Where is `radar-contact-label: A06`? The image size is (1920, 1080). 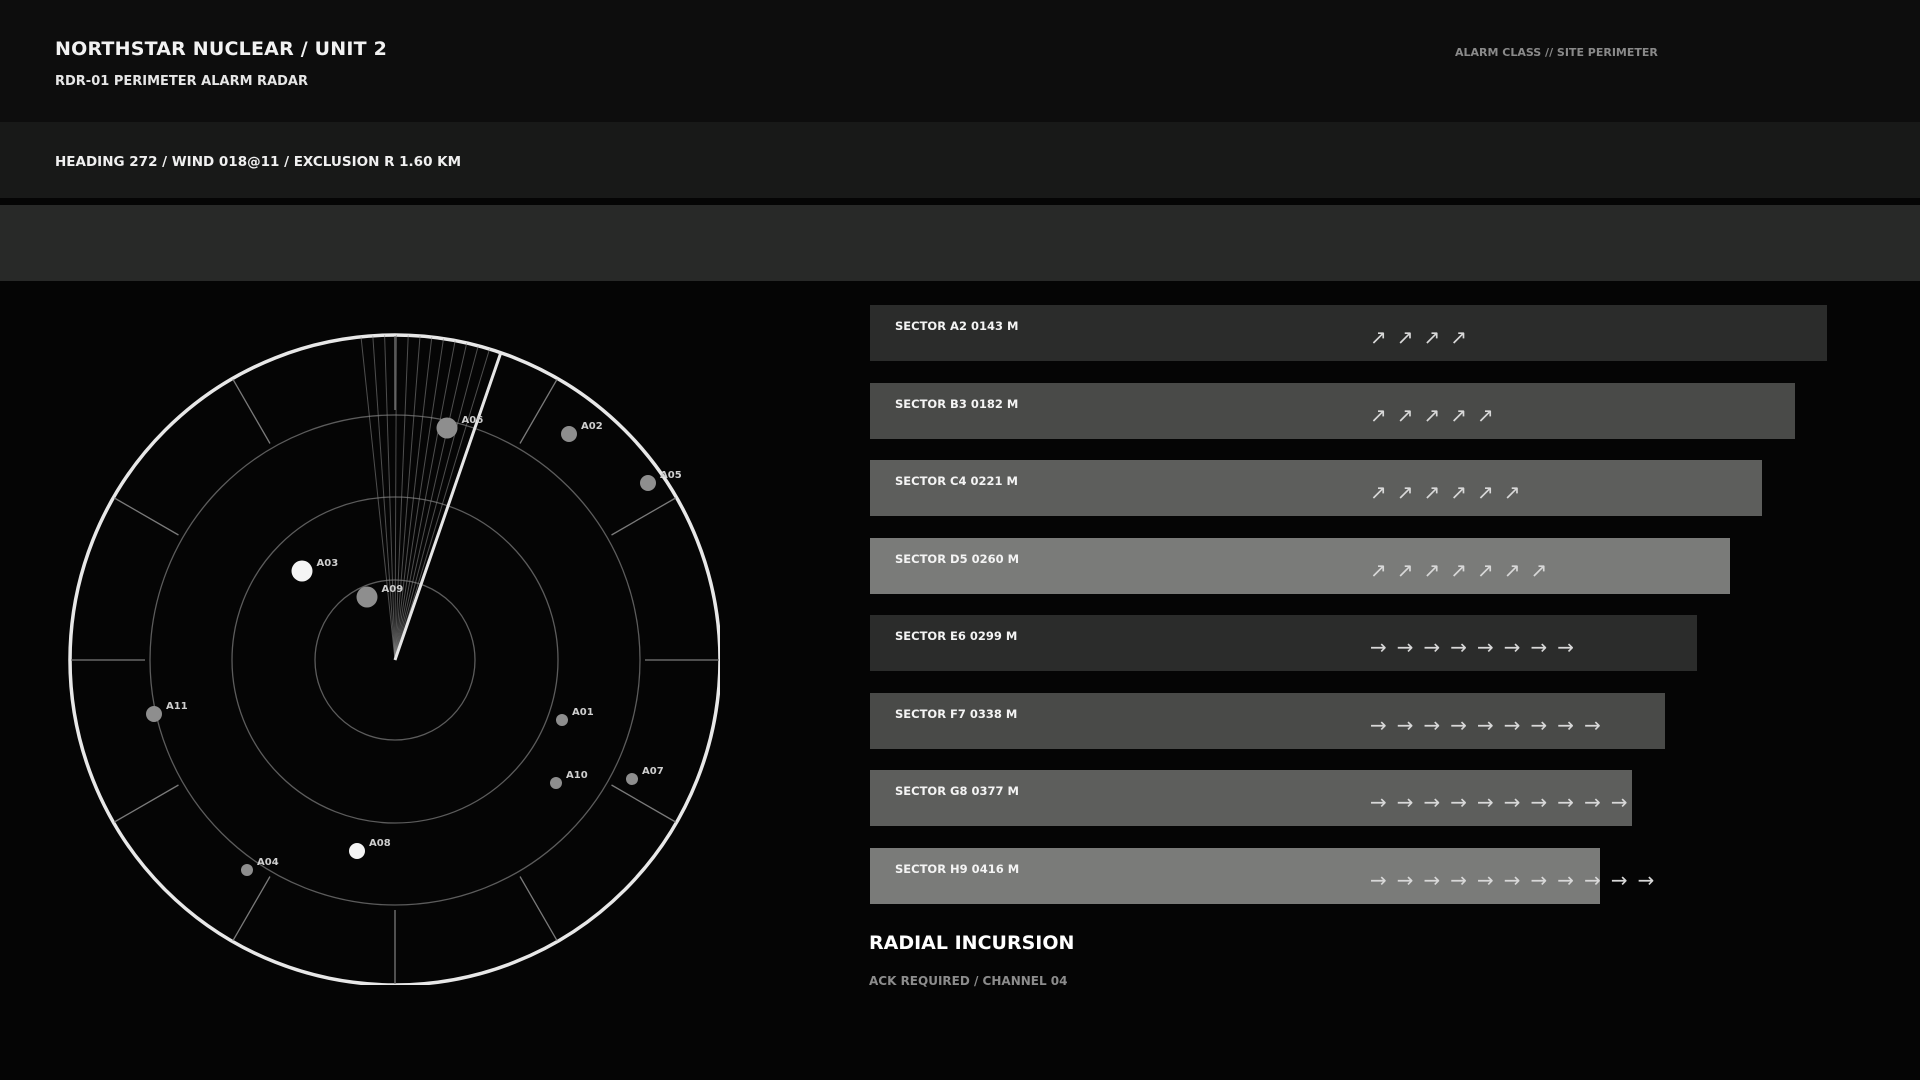
radar-contact-label: A06 is located at coordinates (473, 420).